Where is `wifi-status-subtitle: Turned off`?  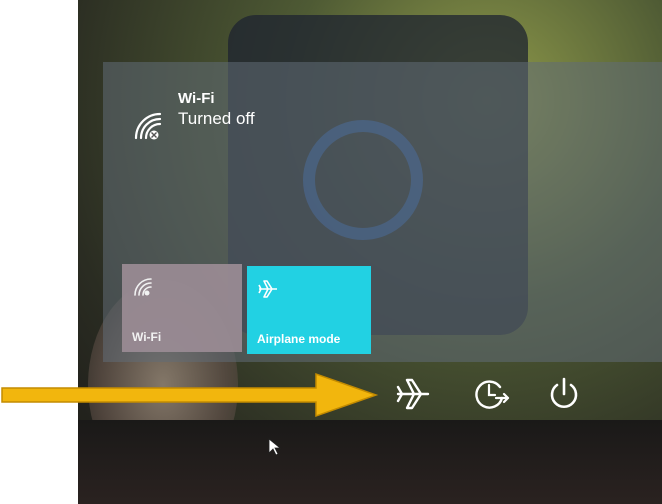 wifi-status-subtitle: Turned off is located at coordinates (216, 118).